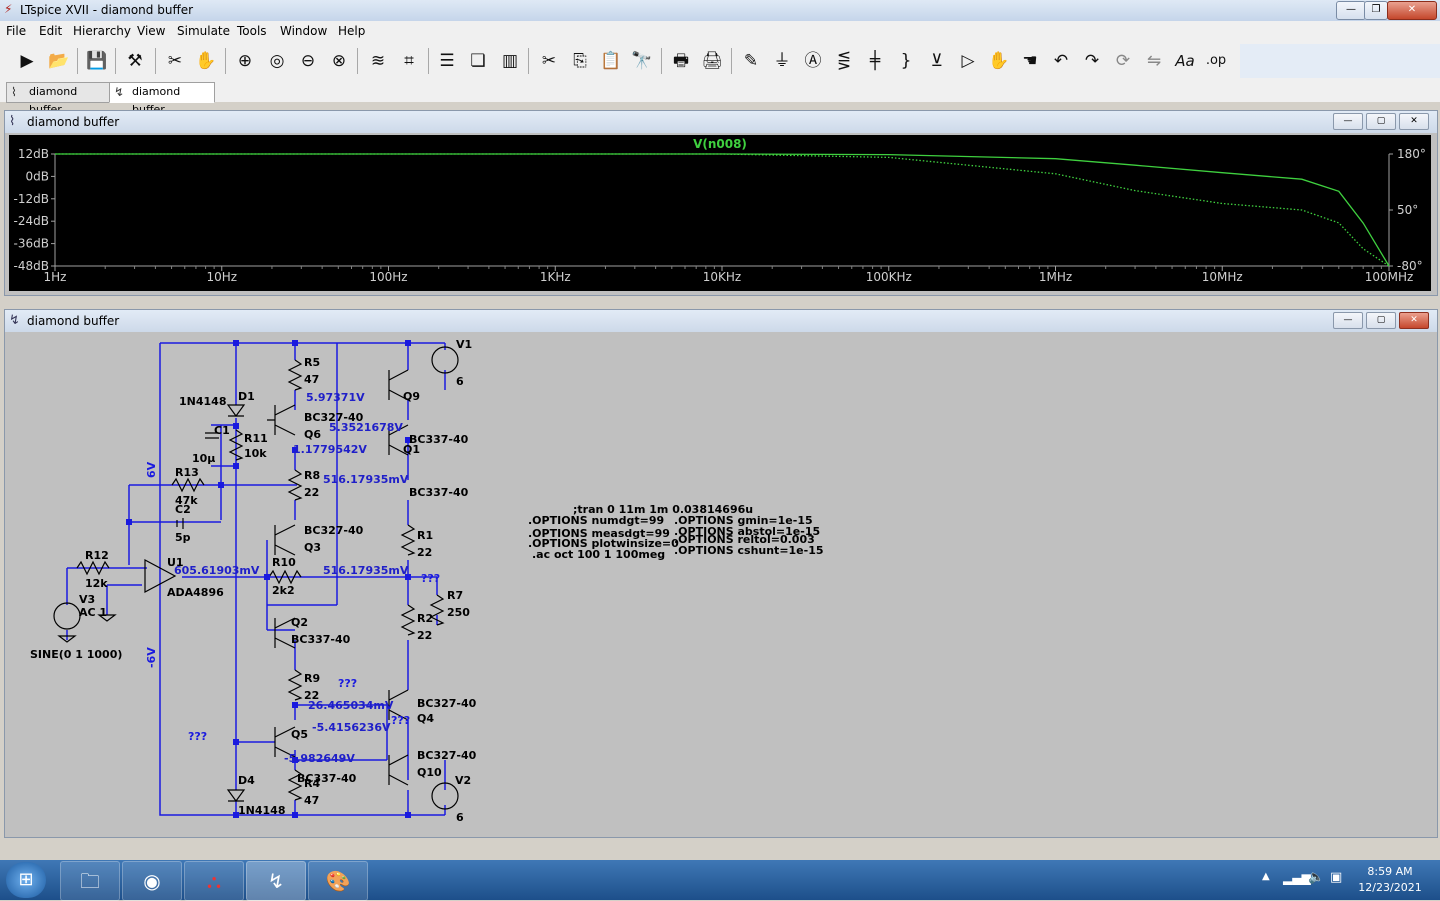 The height and width of the screenshot is (901, 1440). I want to click on diode-icon: ⊻, so click(937, 61).